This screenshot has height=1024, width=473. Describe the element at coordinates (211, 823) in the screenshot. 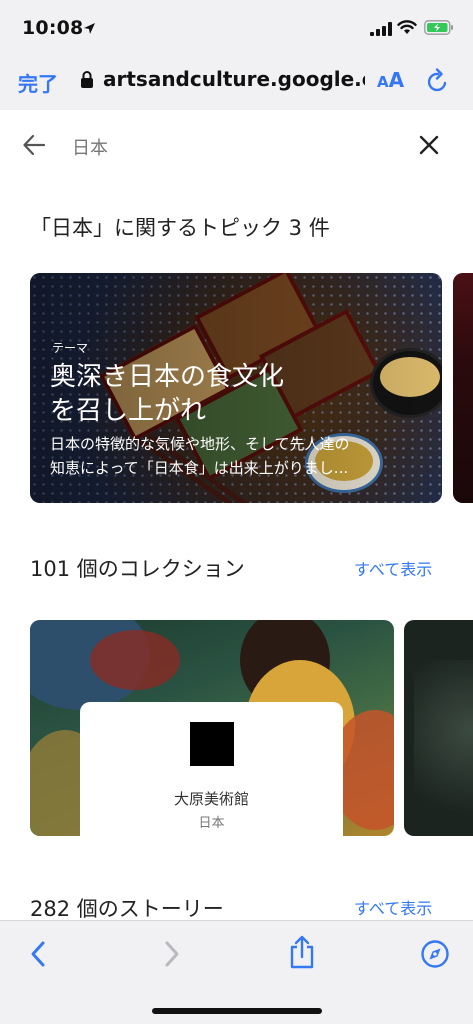

I see `museum-location: 日本` at that location.